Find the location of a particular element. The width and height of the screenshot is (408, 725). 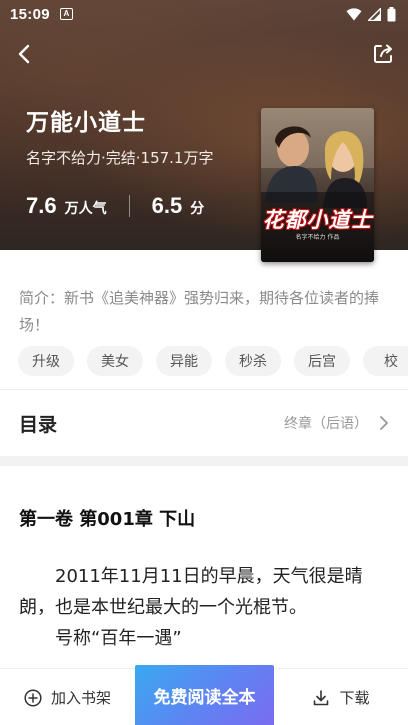

chapter-paragraph: 2011年11月11日的早晨，天气很是晴朗，也是本世纪最大的一个光棍节。 is located at coordinates (191, 592).